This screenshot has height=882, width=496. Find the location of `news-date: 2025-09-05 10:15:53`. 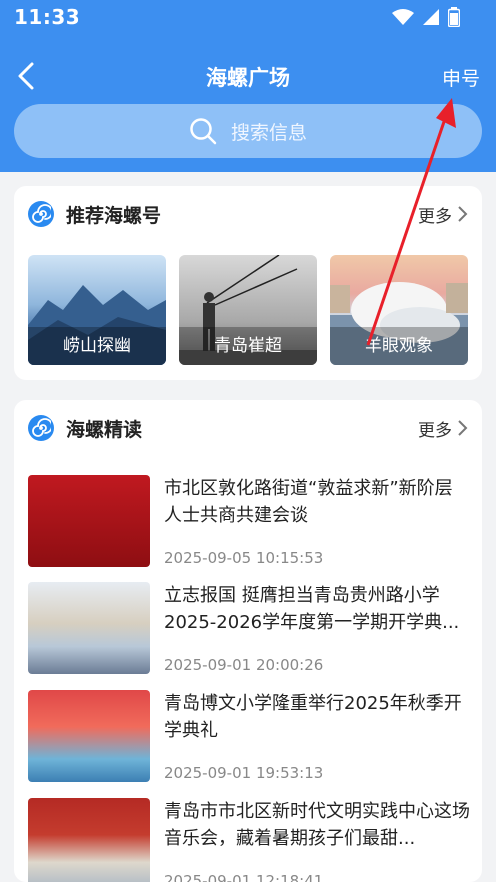

news-date: 2025-09-05 10:15:53 is located at coordinates (244, 558).